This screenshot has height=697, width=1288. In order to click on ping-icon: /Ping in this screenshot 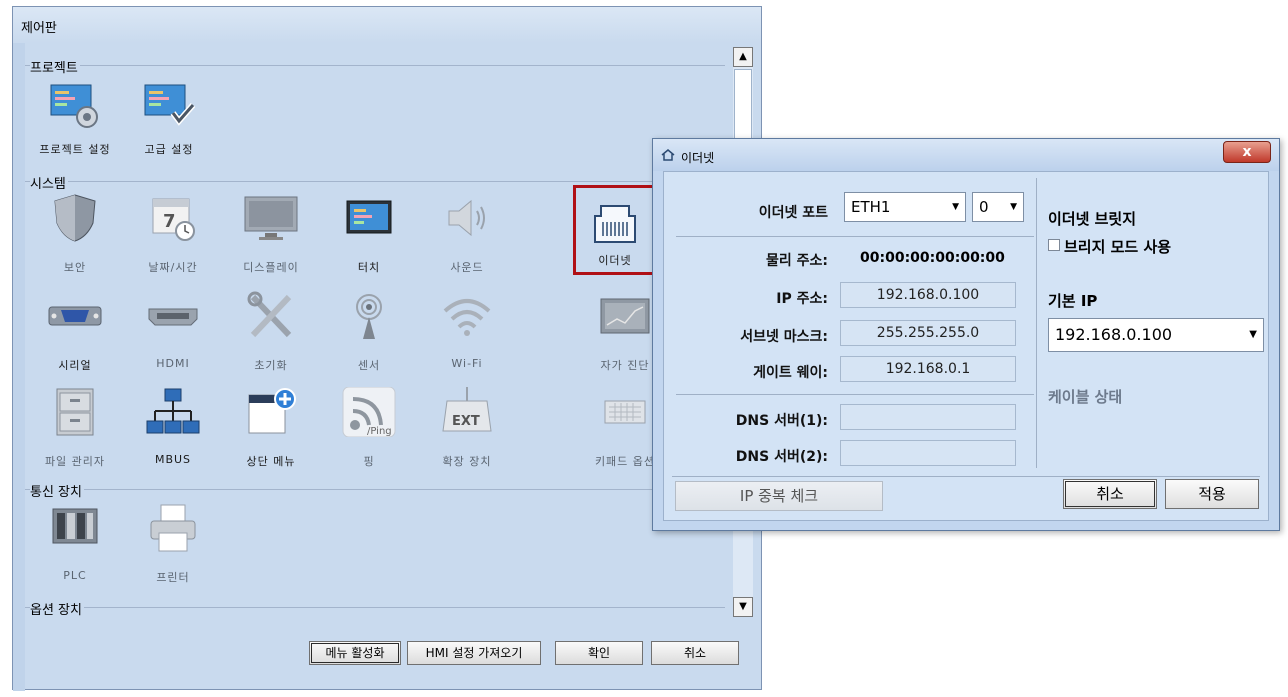, I will do `click(369, 412)`.